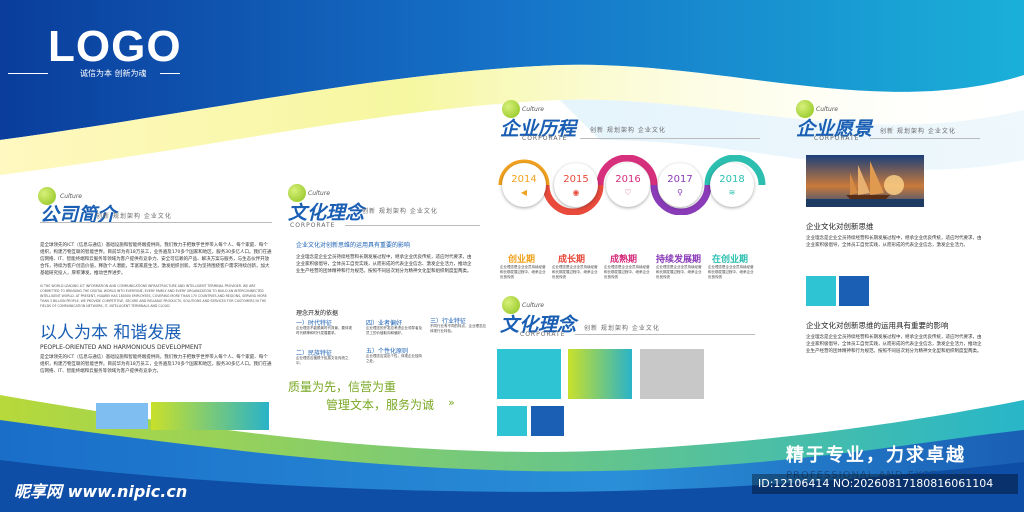 Image resolution: width=1024 pixels, height=512 pixels. Describe the element at coordinates (876, 483) in the screenshot. I see `image-id: ID:12106414 NO:20260817180816061104` at that location.